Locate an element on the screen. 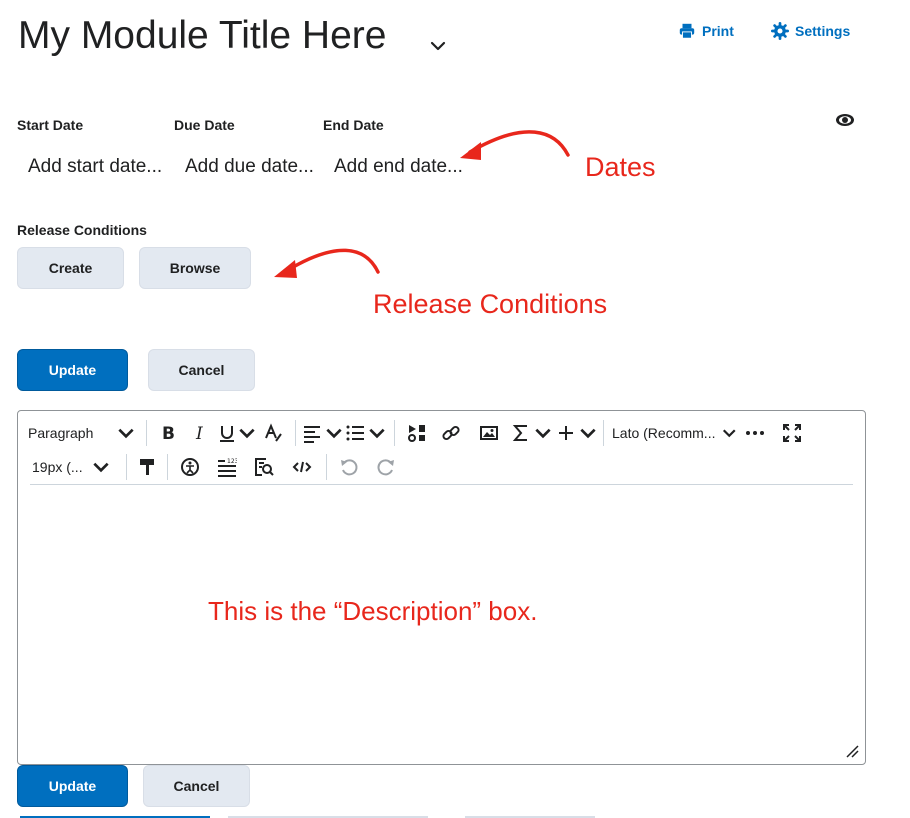  text-color-button is located at coordinates (273, 433).